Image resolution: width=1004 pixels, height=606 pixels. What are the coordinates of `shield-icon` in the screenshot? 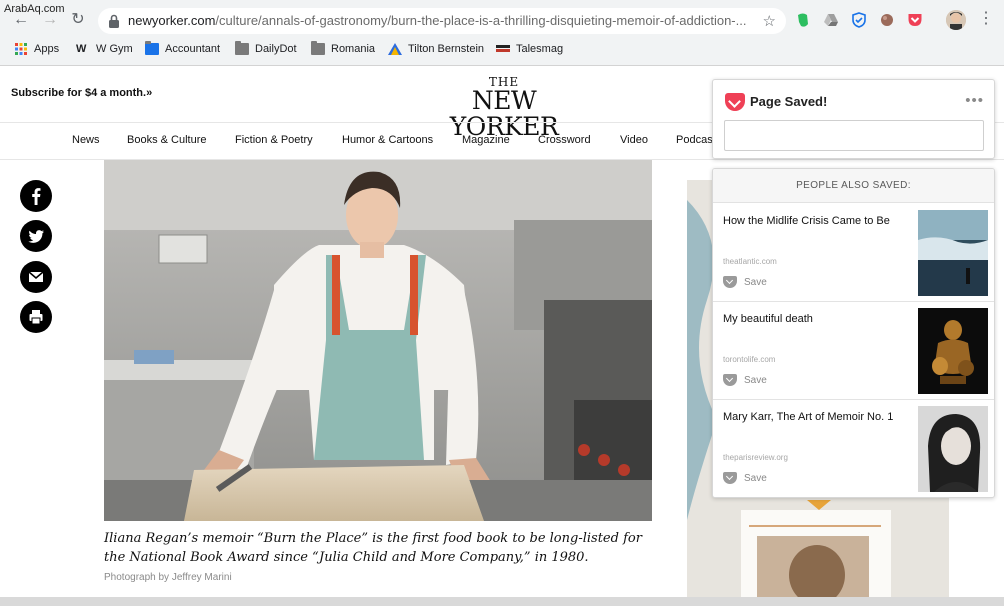 It's located at (859, 20).